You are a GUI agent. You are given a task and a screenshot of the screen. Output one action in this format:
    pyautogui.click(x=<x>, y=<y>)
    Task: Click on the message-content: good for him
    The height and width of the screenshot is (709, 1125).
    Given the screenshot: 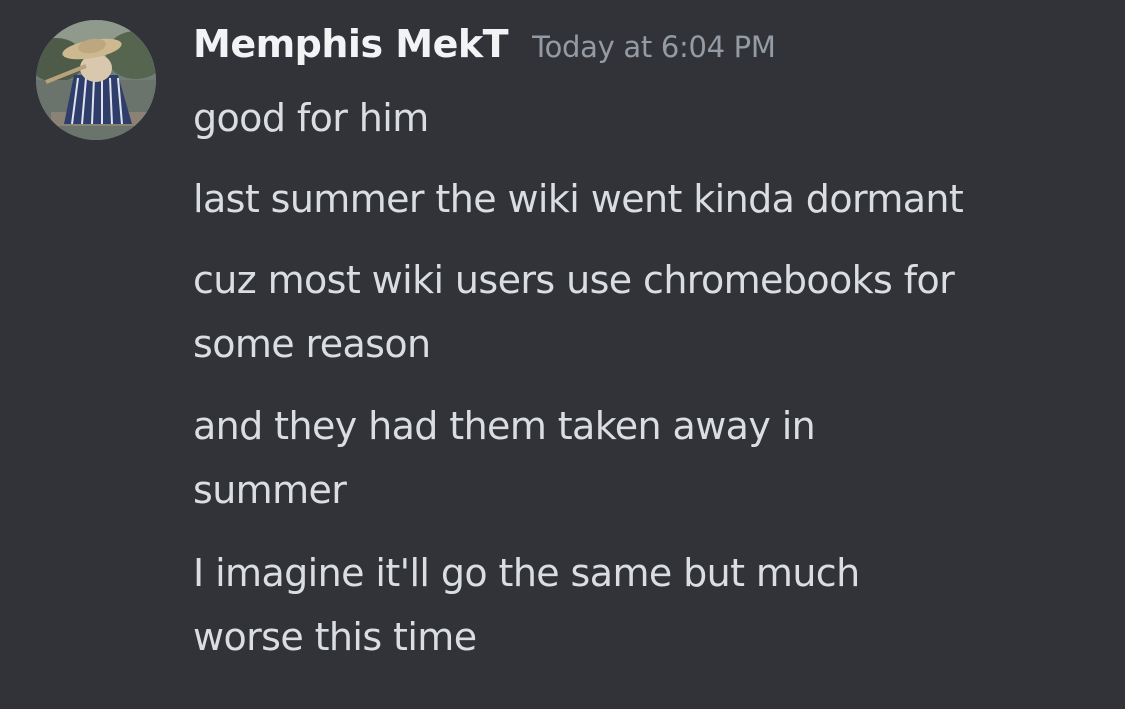 What is the action you would take?
    pyautogui.click(x=643, y=118)
    